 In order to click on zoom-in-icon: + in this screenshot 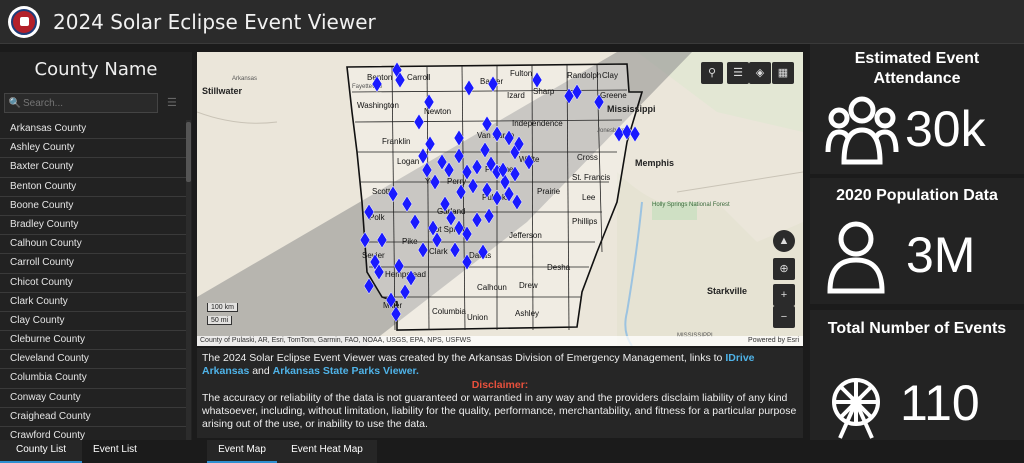, I will do `click(784, 295)`.